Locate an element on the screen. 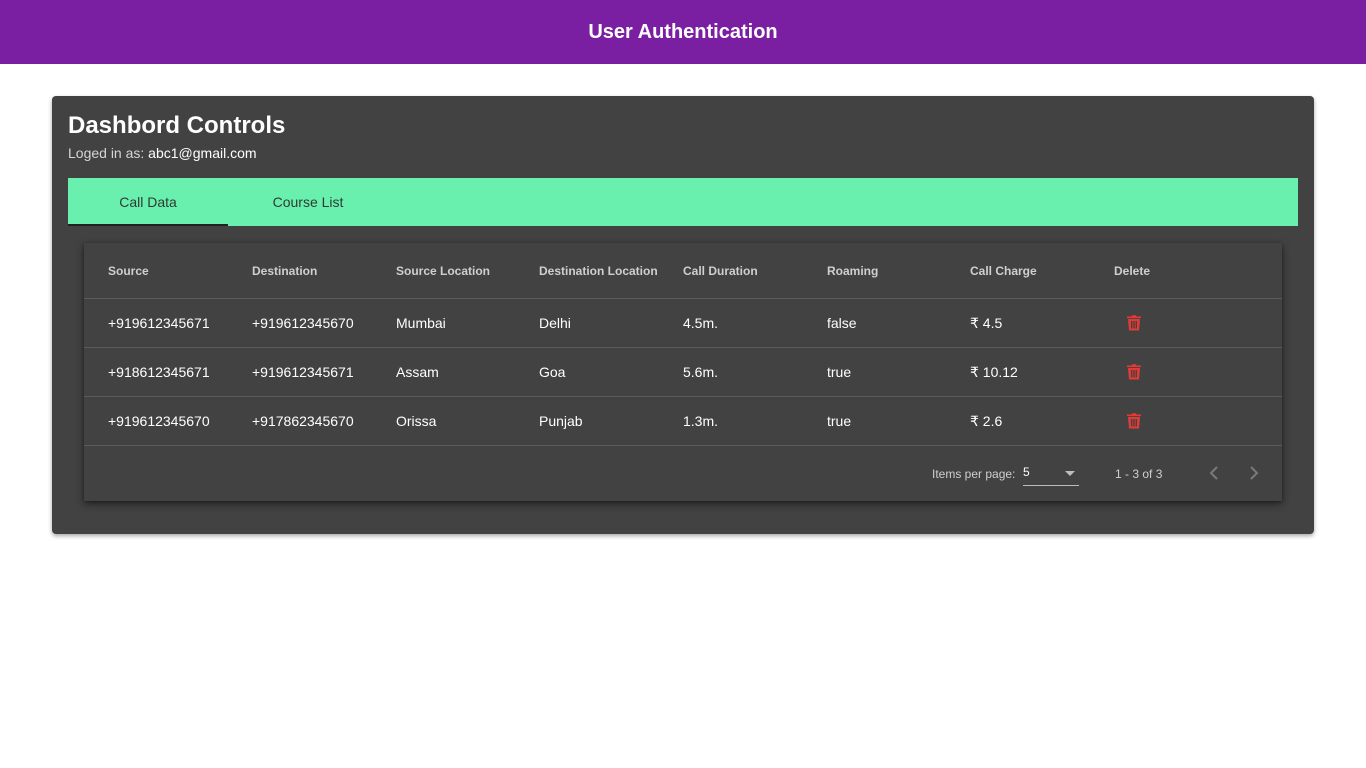  tab-call-data: Call Data is located at coordinates (148, 202).